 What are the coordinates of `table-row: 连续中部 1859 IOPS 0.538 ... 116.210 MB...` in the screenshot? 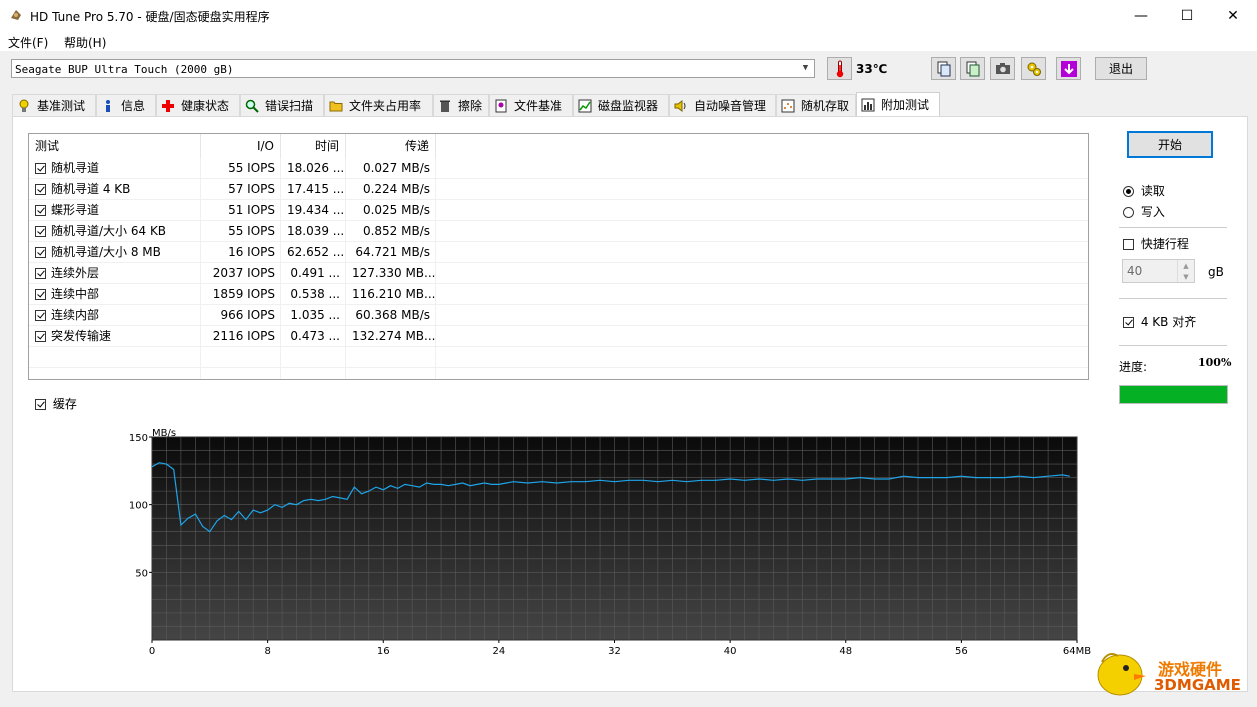 It's located at (558, 294).